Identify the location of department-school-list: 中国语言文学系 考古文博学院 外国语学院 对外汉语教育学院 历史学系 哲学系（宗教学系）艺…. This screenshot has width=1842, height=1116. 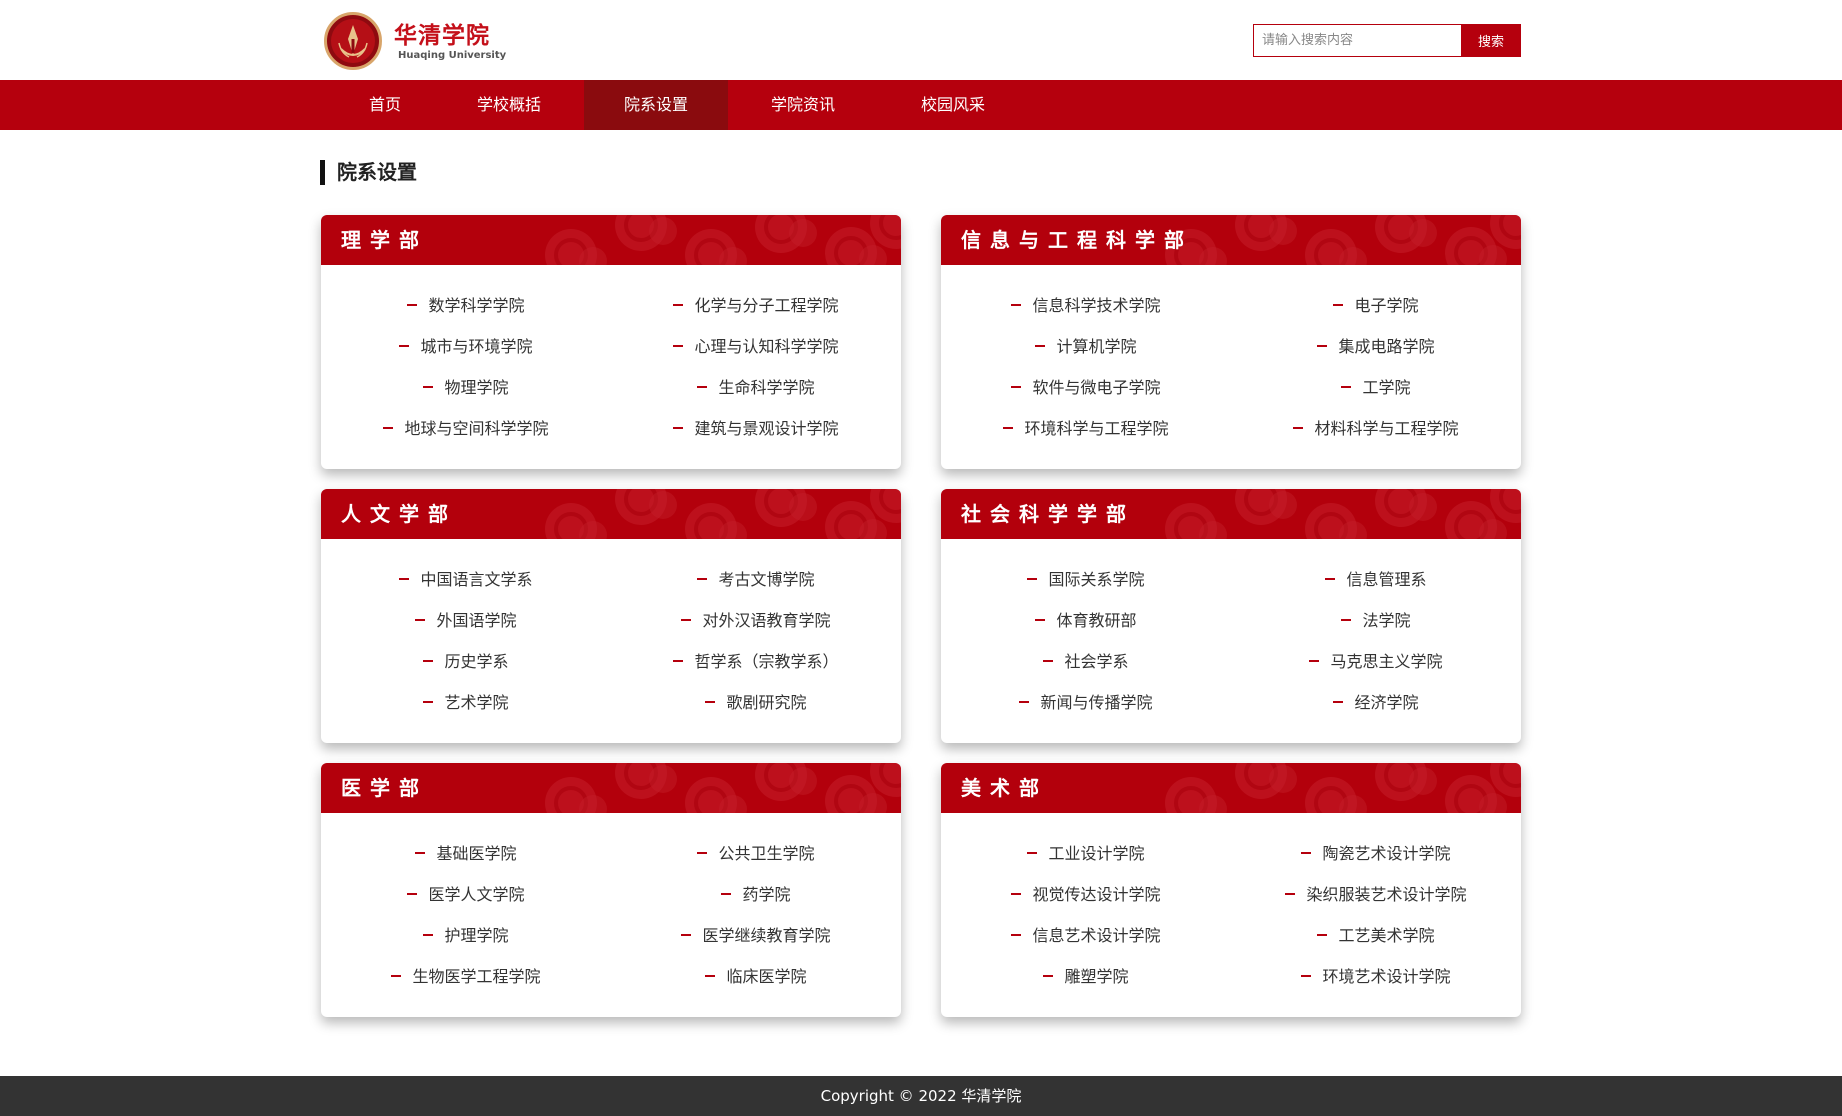
(611, 631).